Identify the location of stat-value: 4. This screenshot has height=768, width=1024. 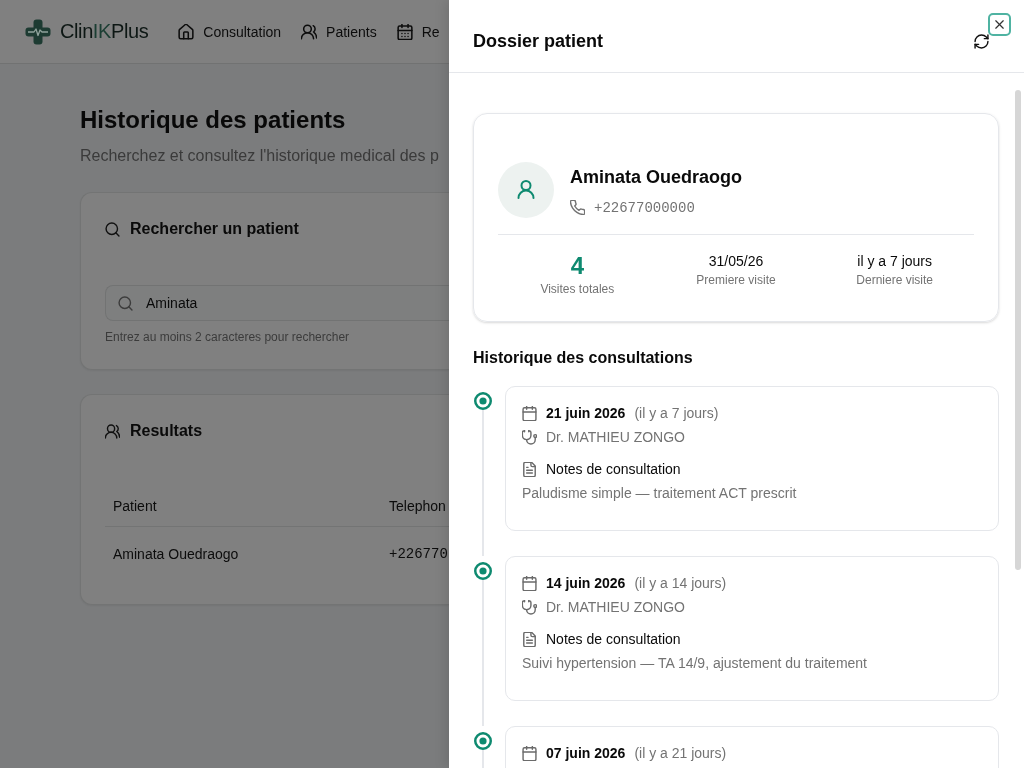
(577, 266).